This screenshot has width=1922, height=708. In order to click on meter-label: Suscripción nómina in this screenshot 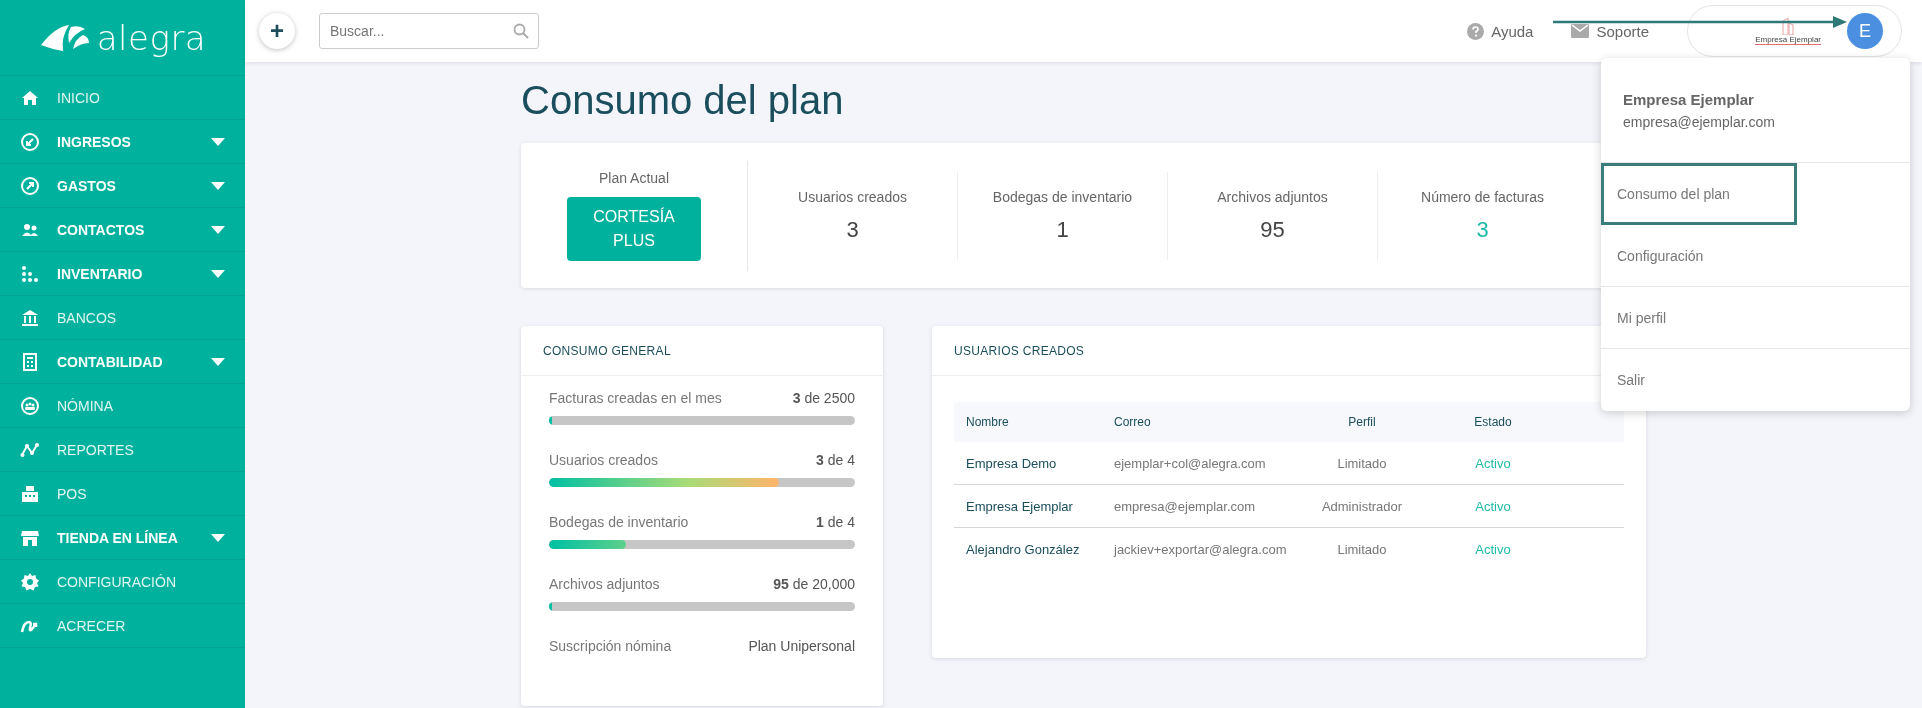, I will do `click(610, 646)`.